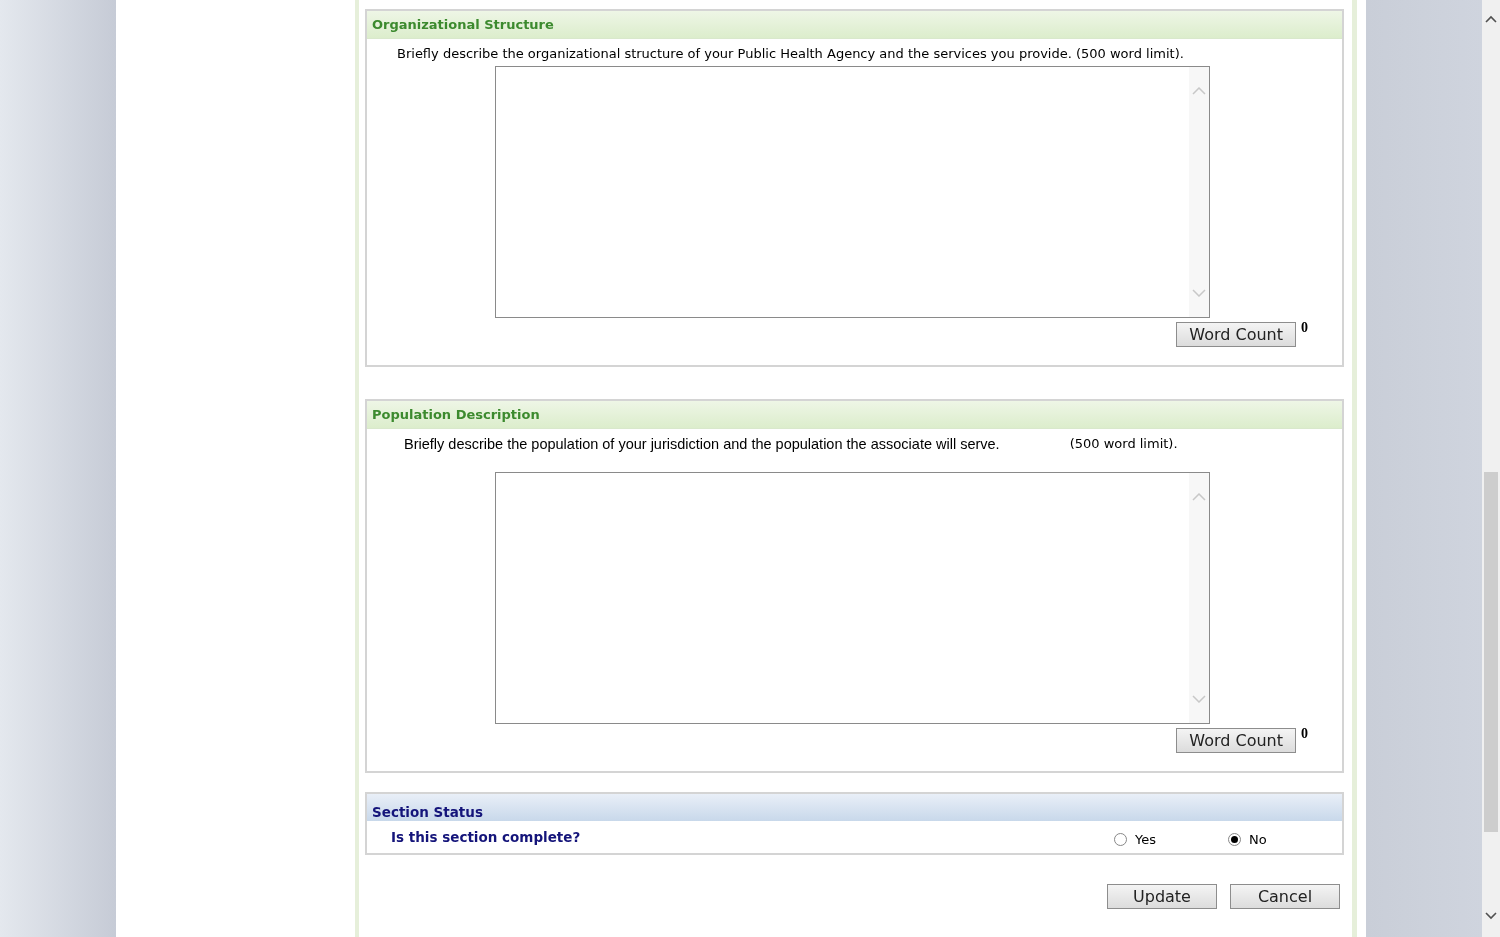 The width and height of the screenshot is (1500, 937). What do you see at coordinates (1285, 896) in the screenshot?
I see `action-button: Cancel` at bounding box center [1285, 896].